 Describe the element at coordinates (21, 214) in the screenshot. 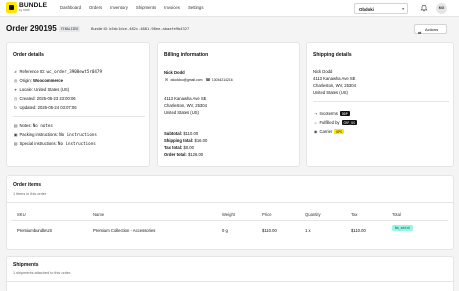

I see `column-header-sku: SKU` at that location.